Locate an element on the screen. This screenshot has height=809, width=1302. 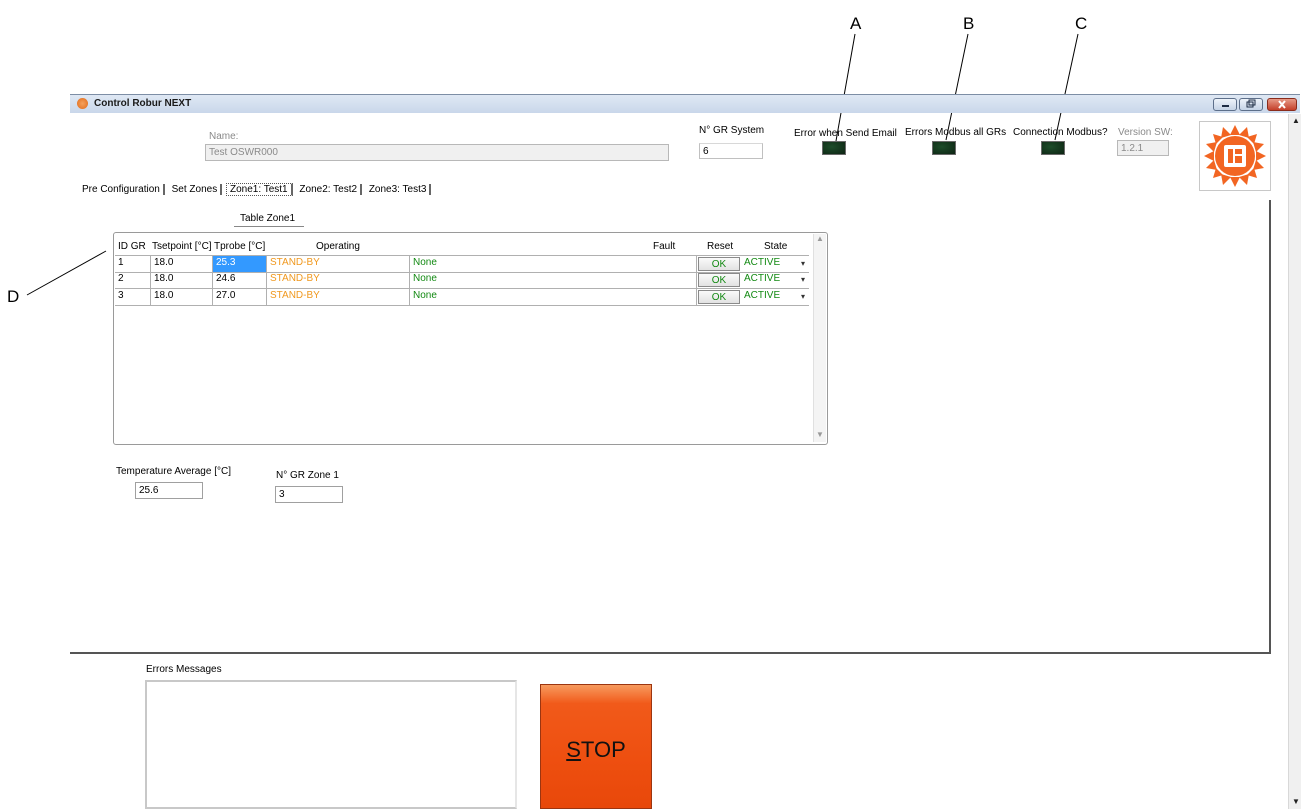
table-scrollbar: ▲ ▼ is located at coordinates (819, 338).